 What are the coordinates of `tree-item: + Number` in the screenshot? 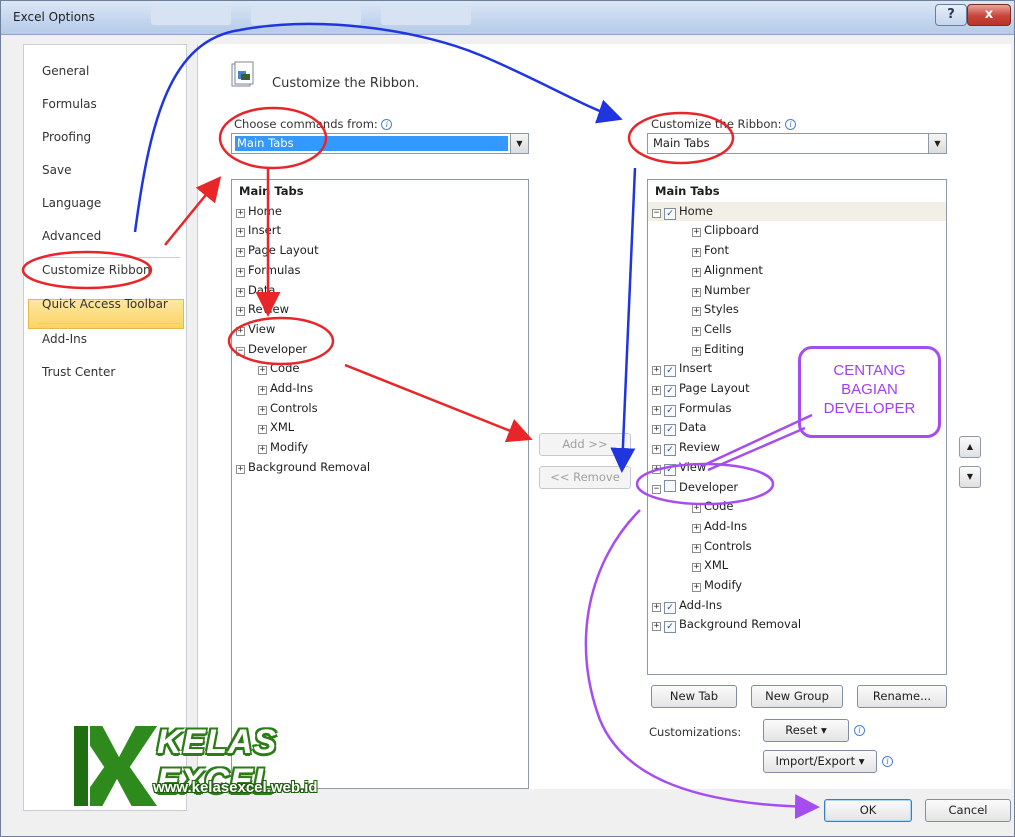 It's located at (797, 290).